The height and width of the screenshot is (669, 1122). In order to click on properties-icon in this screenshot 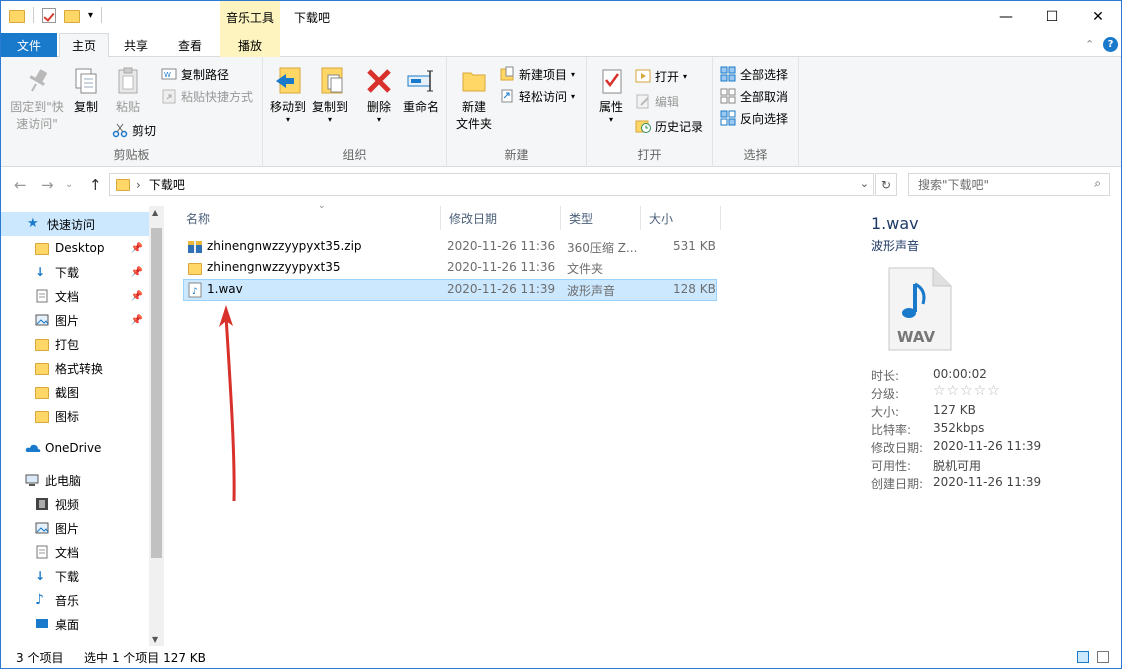, I will do `click(49, 15)`.